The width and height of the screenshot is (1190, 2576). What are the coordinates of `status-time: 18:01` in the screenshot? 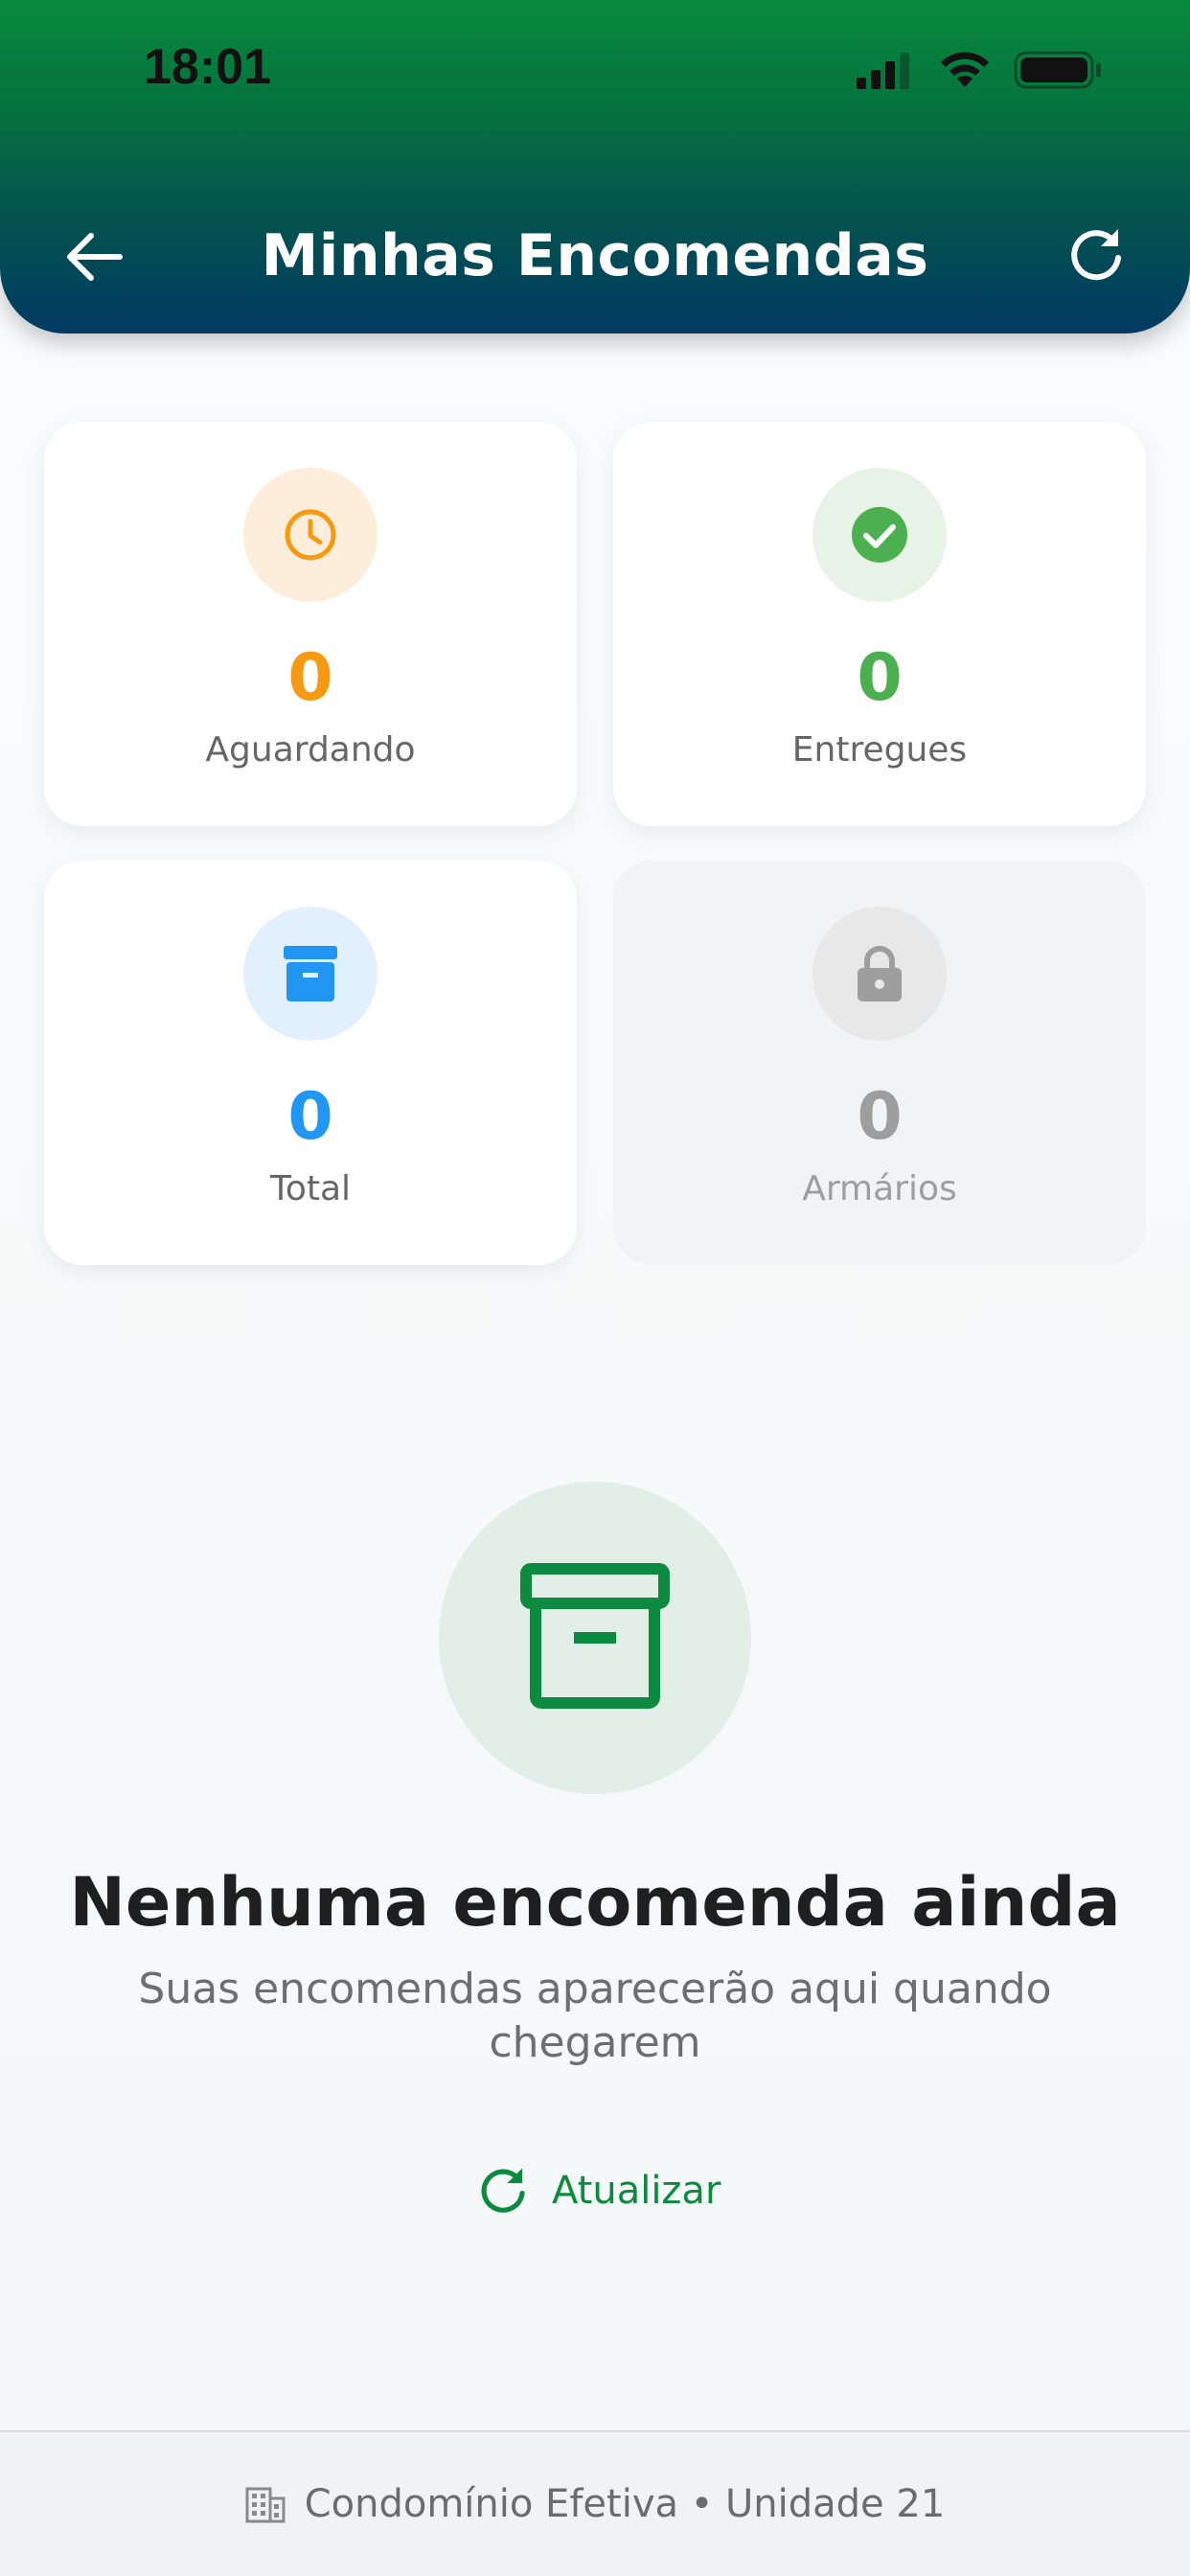 It's located at (207, 67).